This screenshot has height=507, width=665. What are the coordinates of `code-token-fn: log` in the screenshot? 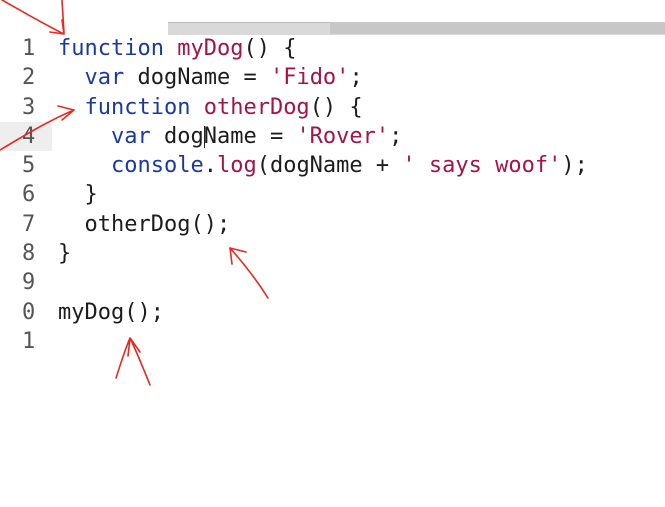 It's located at (236, 166).